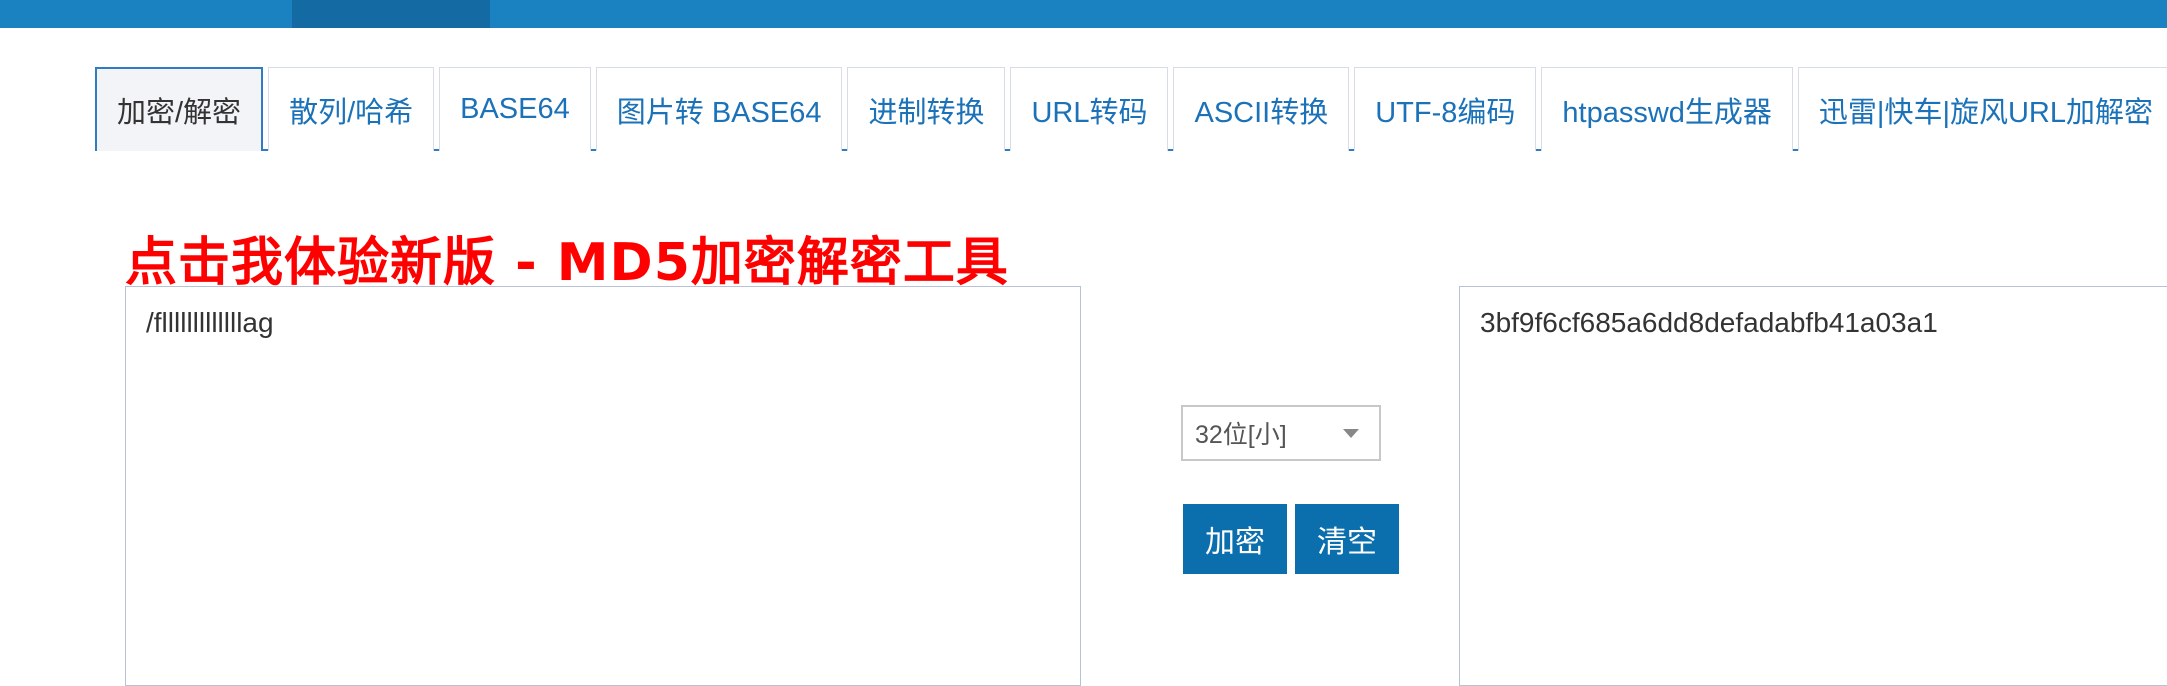  What do you see at coordinates (179, 109) in the screenshot?
I see `tab-encrypt-decrypt: 加密/解密` at bounding box center [179, 109].